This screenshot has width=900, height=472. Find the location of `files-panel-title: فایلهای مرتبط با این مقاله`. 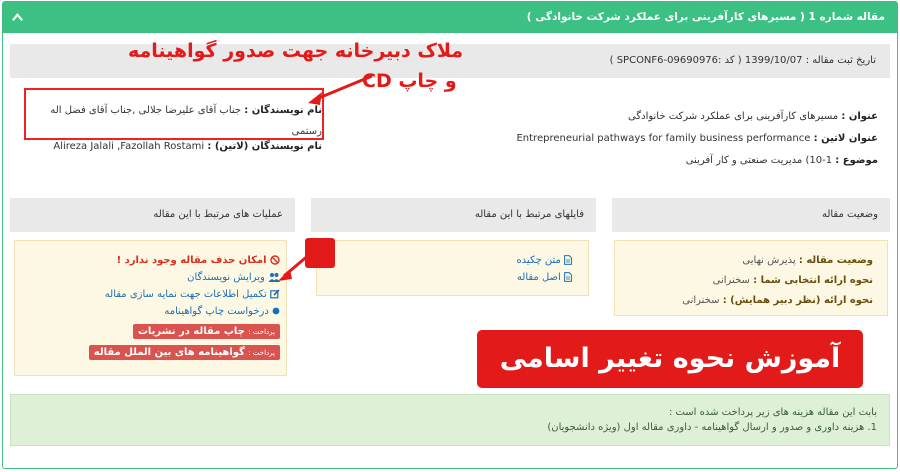

files-panel-title: فایلهای مرتبط با این مقاله is located at coordinates (529, 214).